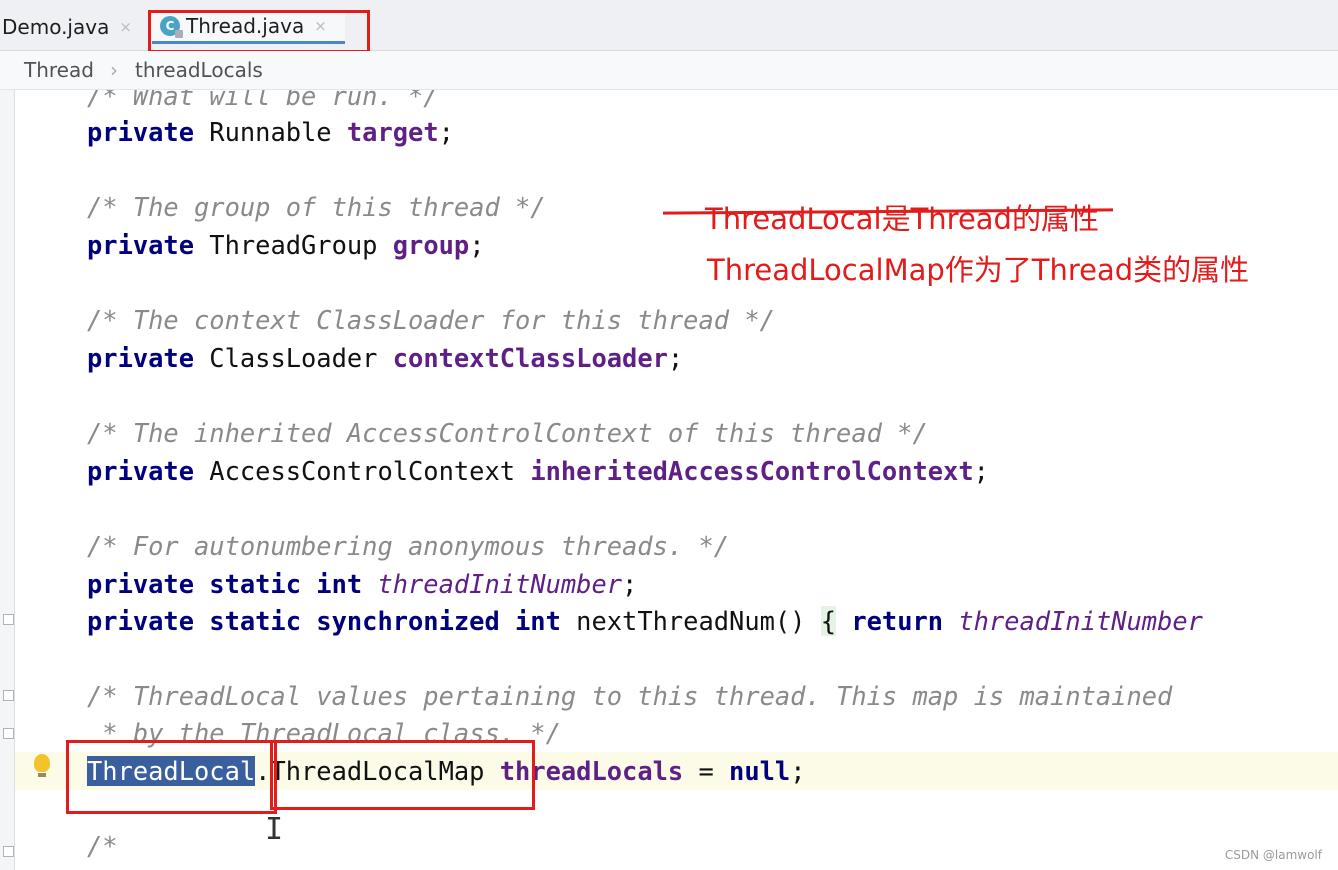 The image size is (1338, 870). I want to click on editor-tab-bar: Demo.java × C Thread.java ×, so click(669, 25).